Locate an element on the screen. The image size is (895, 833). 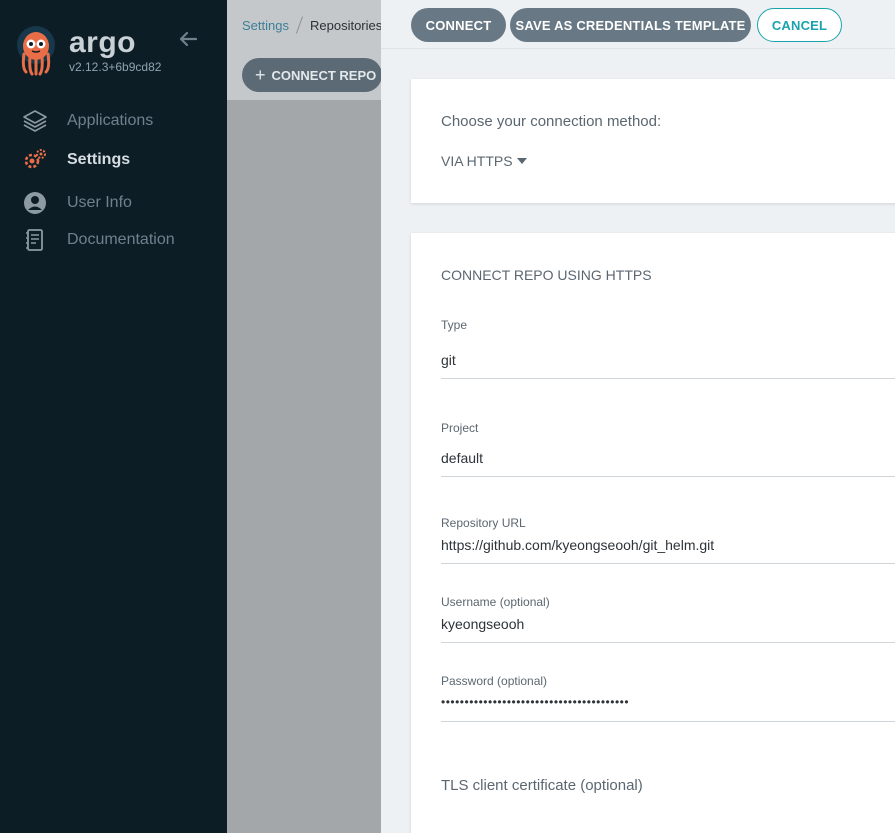
plus-icon: + is located at coordinates (260, 74).